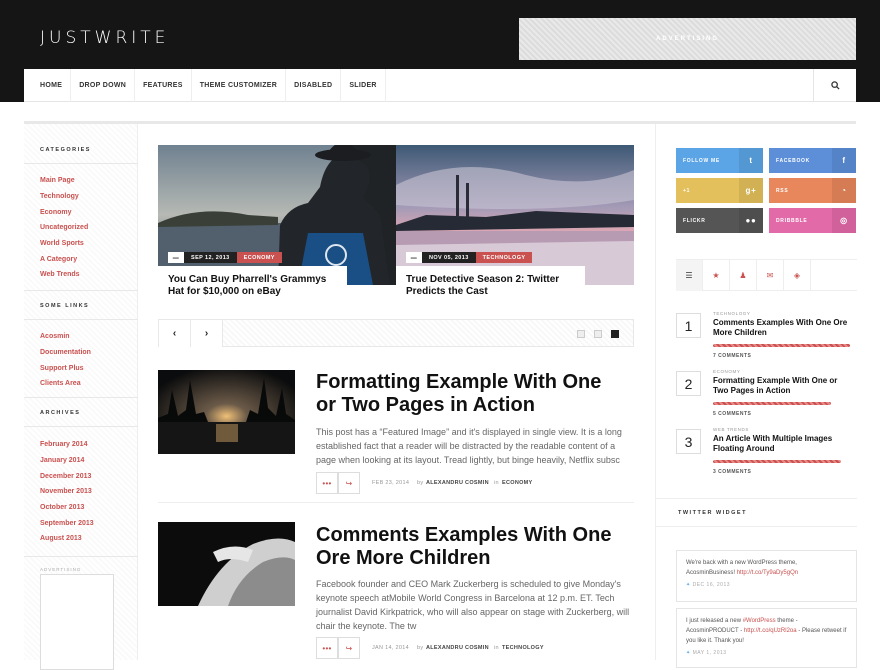 This screenshot has height=670, width=880. What do you see at coordinates (62, 368) in the screenshot?
I see `sidebar-link: Support Plus` at bounding box center [62, 368].